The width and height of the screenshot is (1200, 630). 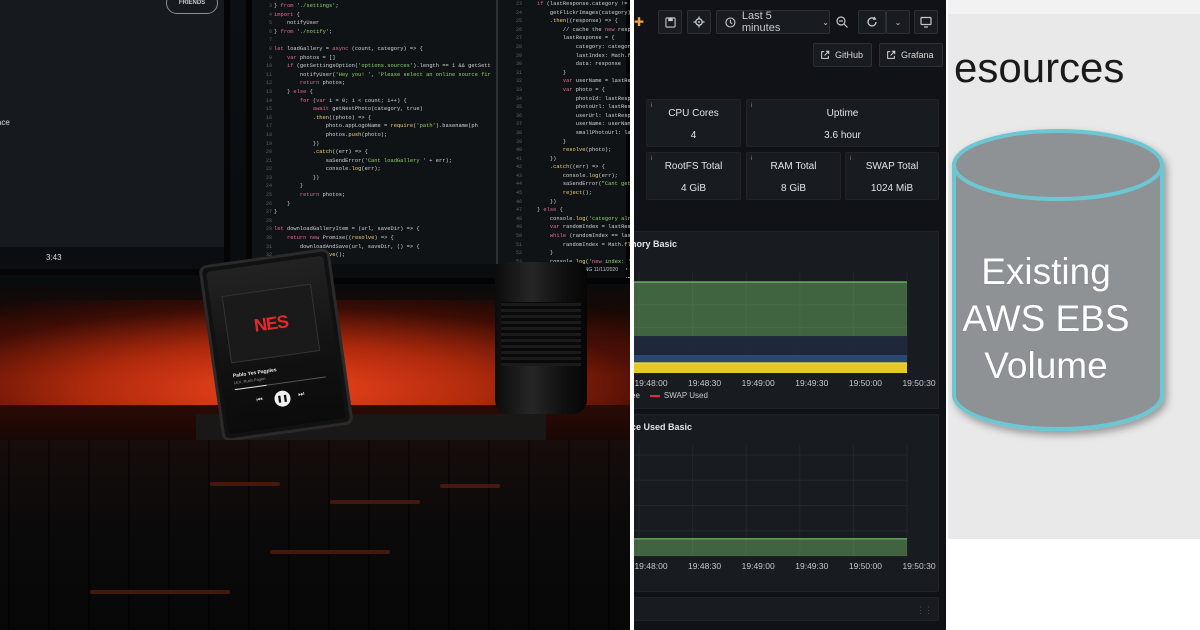 What do you see at coordinates (699, 22) in the screenshot?
I see `dashboard-settings-button` at bounding box center [699, 22].